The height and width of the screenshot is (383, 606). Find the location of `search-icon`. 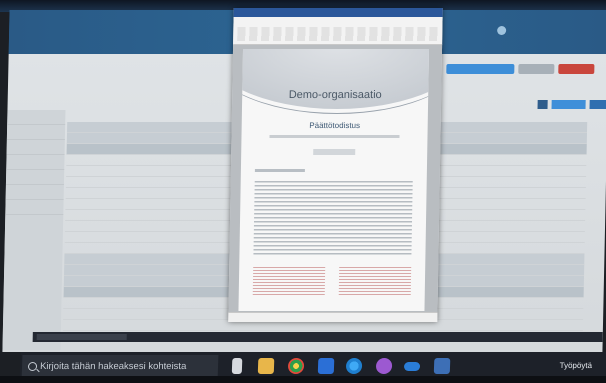

search-icon is located at coordinates (32, 366).